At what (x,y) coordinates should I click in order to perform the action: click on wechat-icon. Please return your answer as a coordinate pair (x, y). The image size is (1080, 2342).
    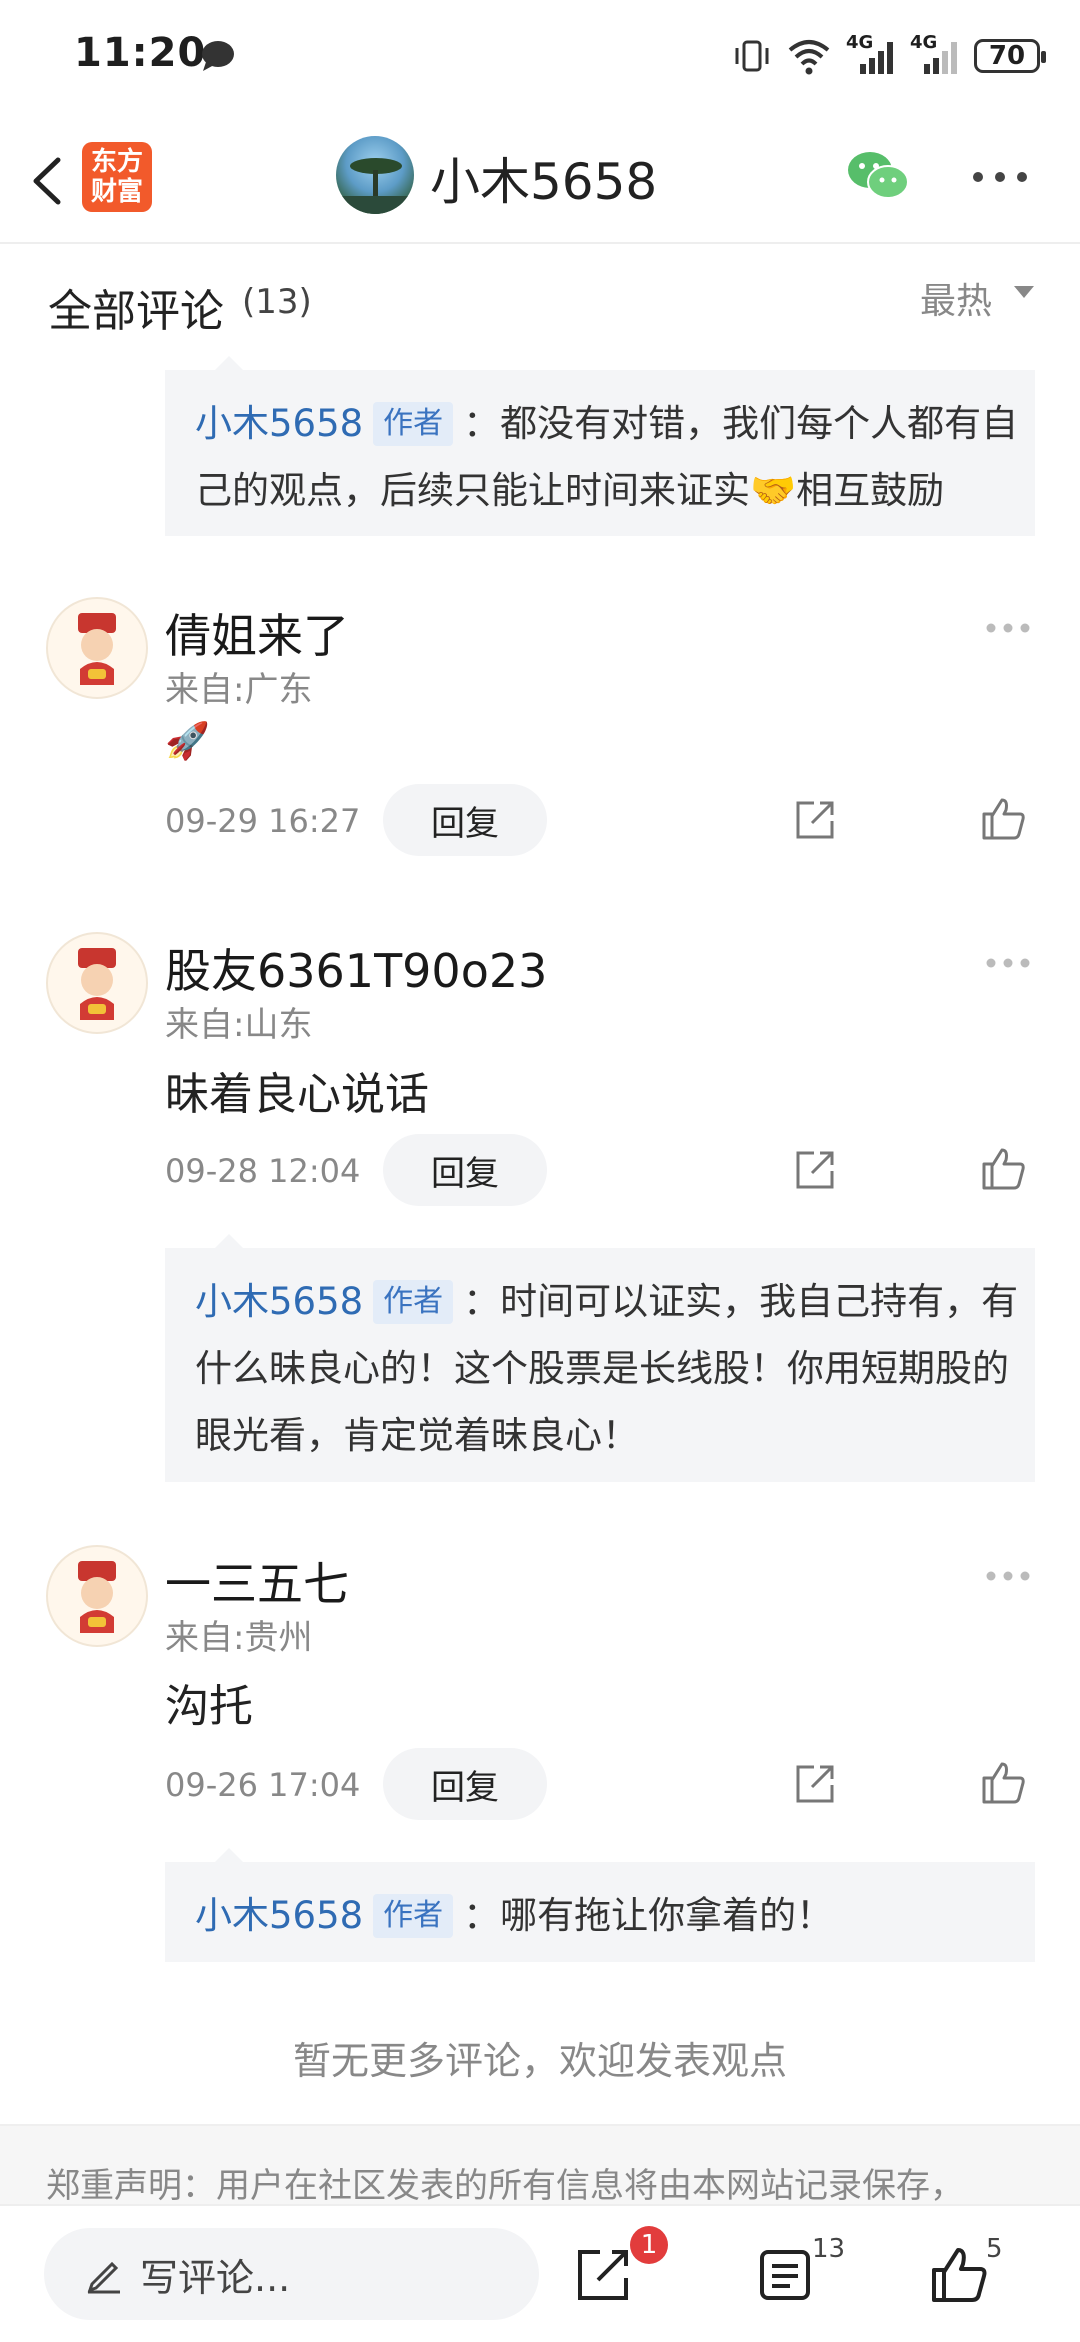
    Looking at the image, I should click on (878, 176).